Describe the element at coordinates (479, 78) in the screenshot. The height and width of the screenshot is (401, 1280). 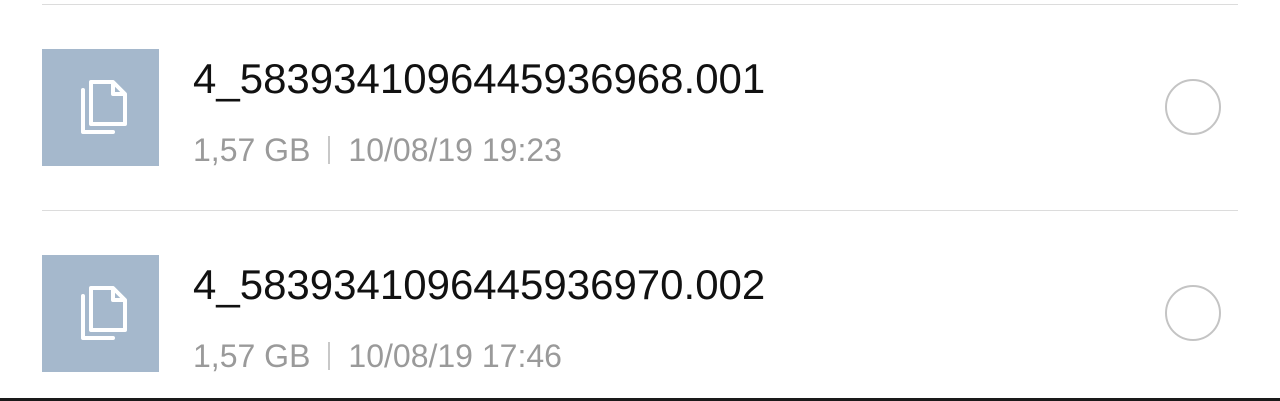
I see `file-name: 4_5839341096445936968.001` at that location.